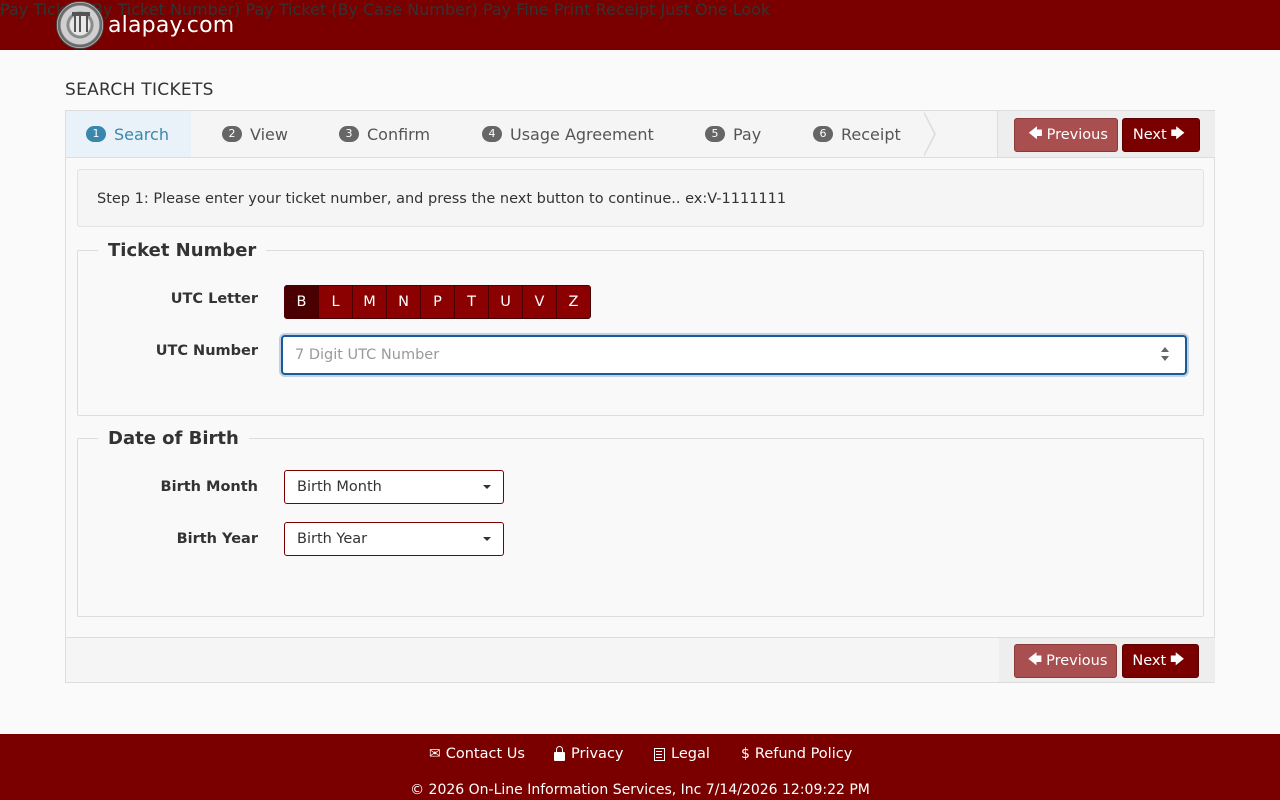  What do you see at coordinates (269, 134) in the screenshot?
I see `step-label: View` at bounding box center [269, 134].